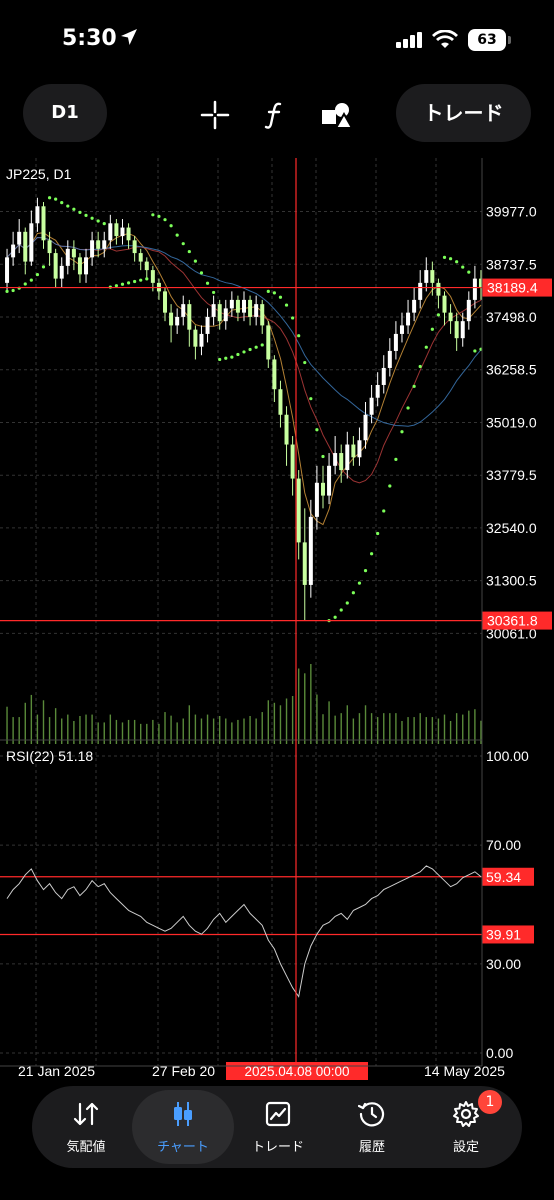  Describe the element at coordinates (466, 1114) in the screenshot. I see `gear-icon` at that location.